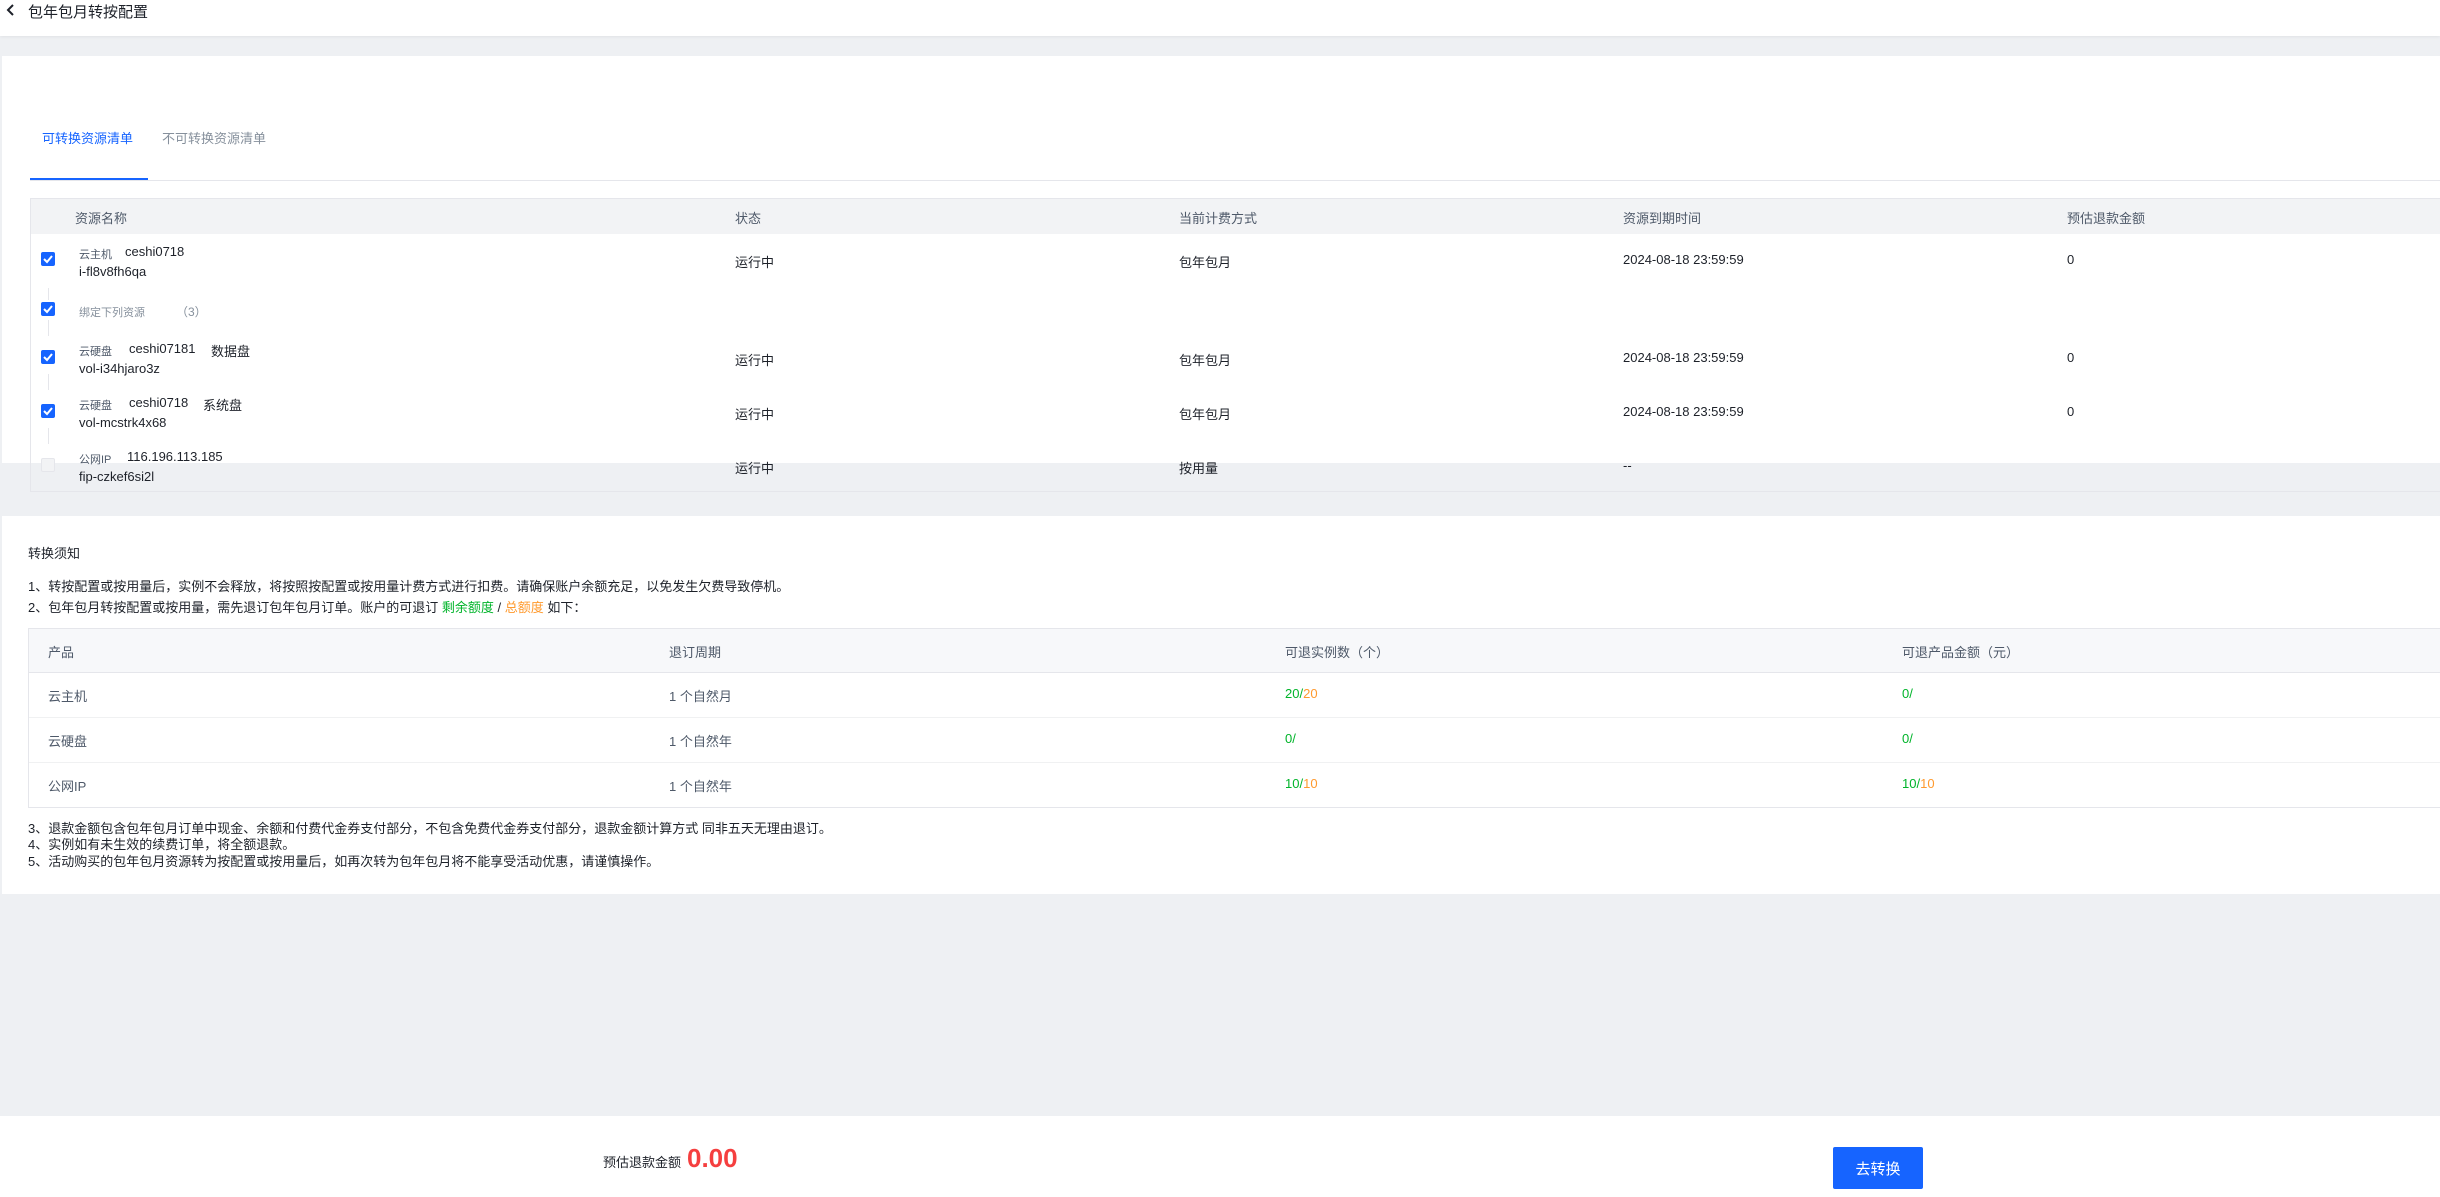 The height and width of the screenshot is (1197, 2440). What do you see at coordinates (1199, 468) in the screenshot?
I see `billing-cell: 按用量` at bounding box center [1199, 468].